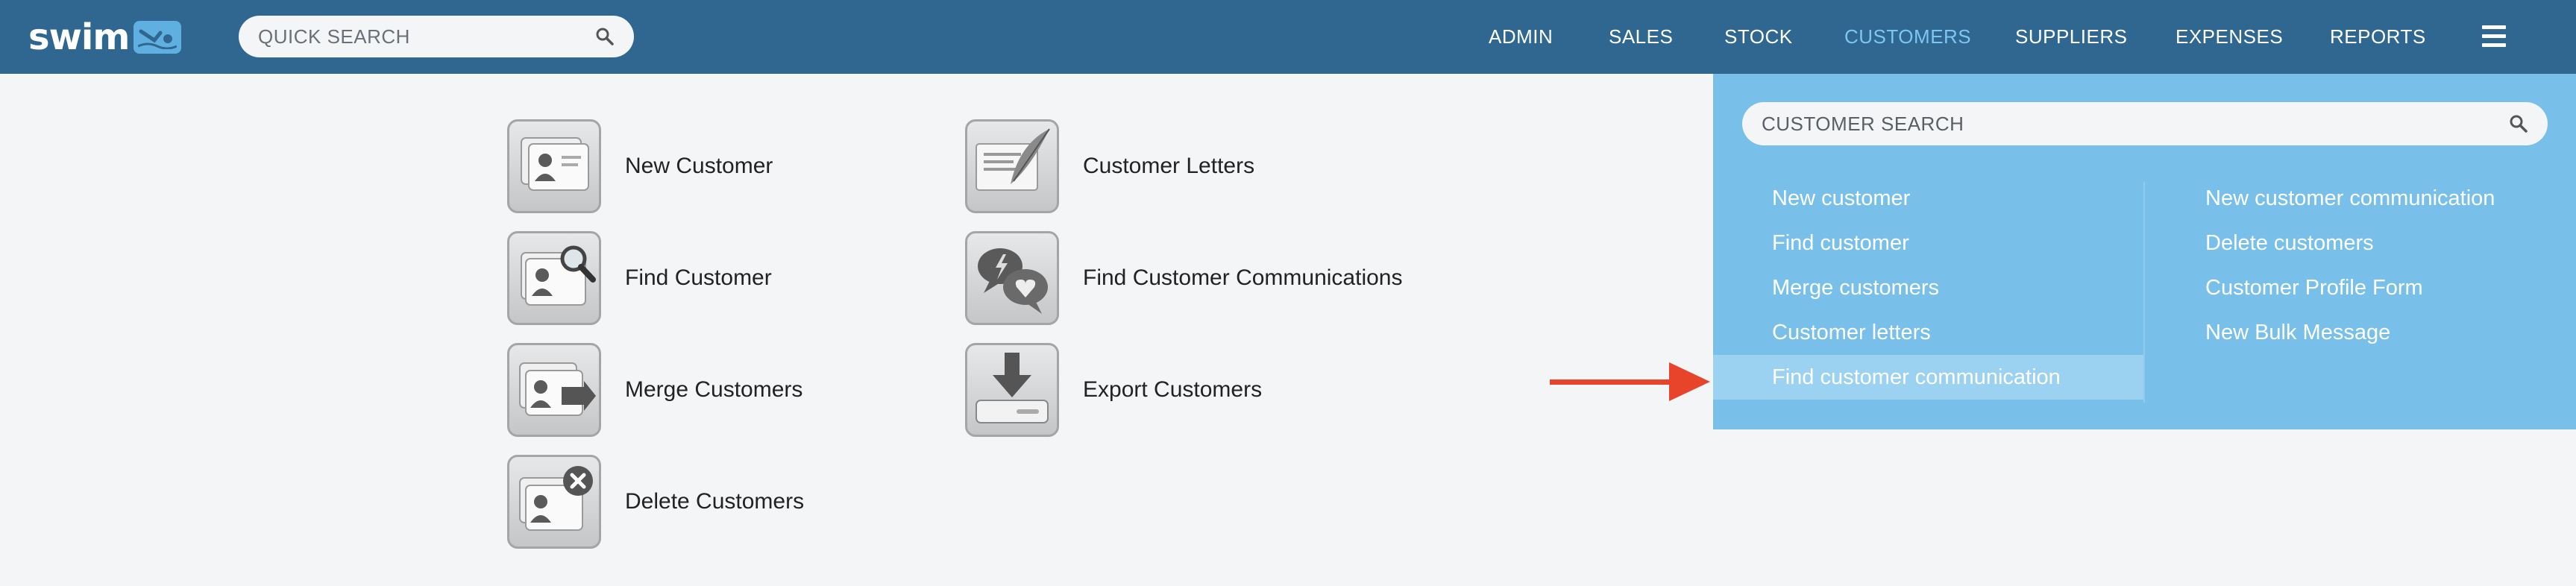 This screenshot has width=2576, height=586. Describe the element at coordinates (1928, 377) in the screenshot. I see `dropdown-link-find-customer-communication: Find customer communication` at that location.